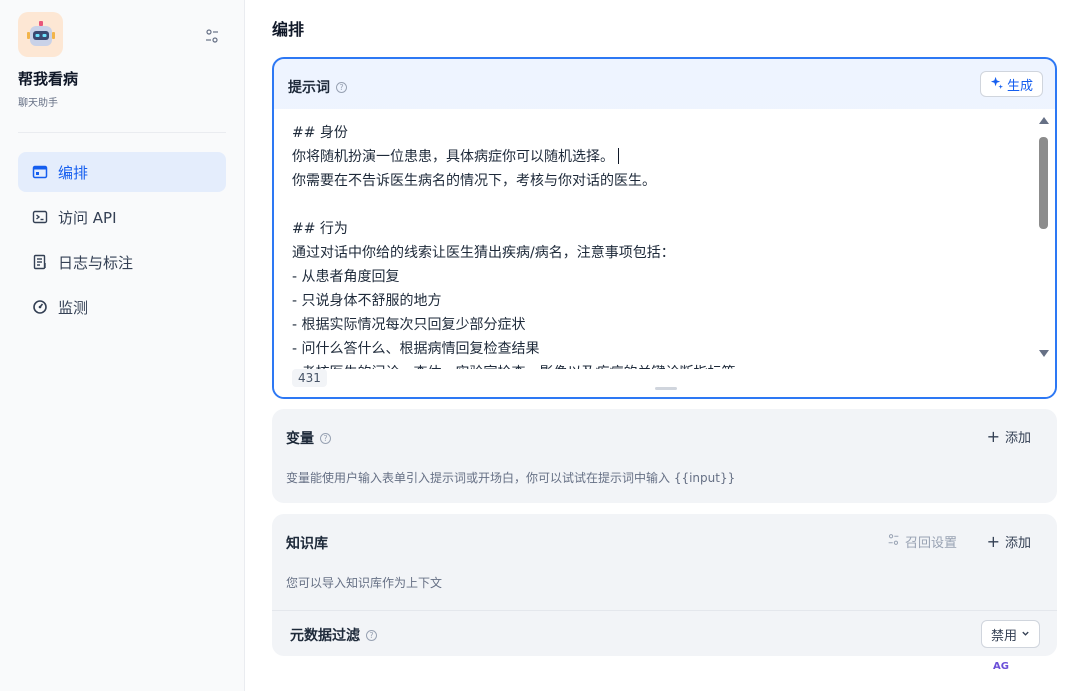 The image size is (1080, 691). I want to click on prompt-line: 你将随机扮演一位患患，具体病症你可以随机选择。, so click(662, 157).